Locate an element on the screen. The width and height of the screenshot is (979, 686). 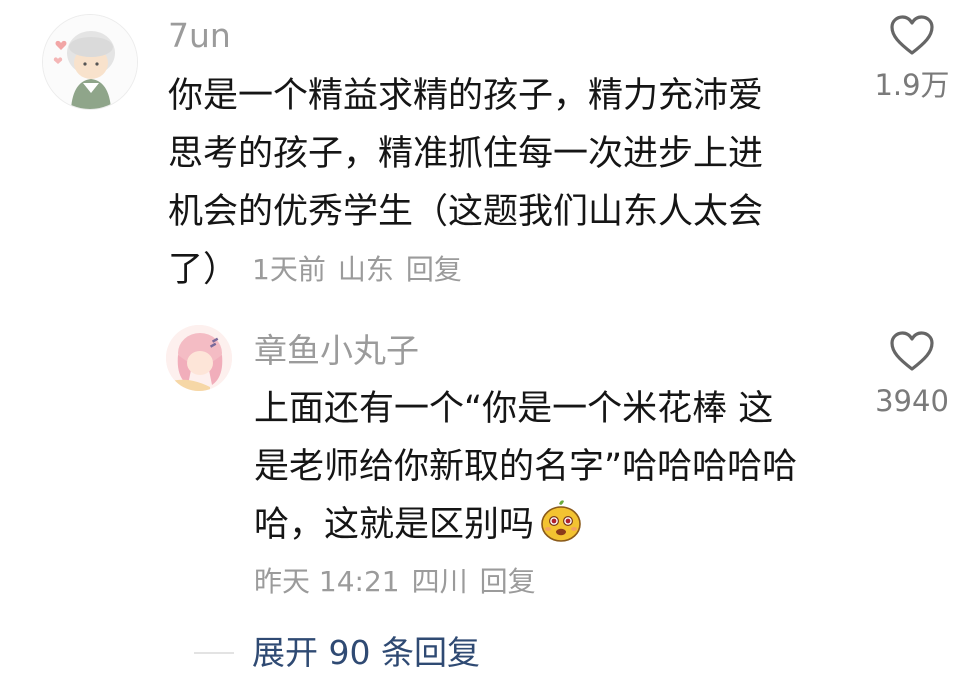
divider is located at coordinates (214, 653).